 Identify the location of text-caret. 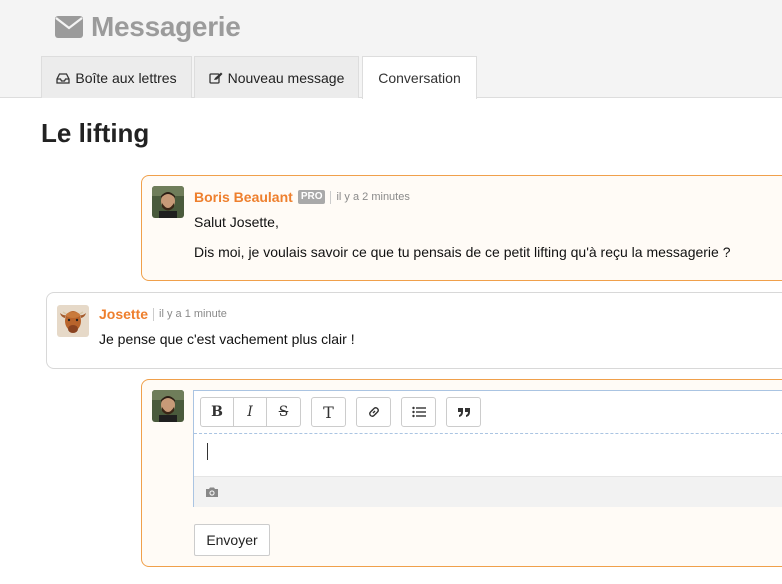
(207, 451).